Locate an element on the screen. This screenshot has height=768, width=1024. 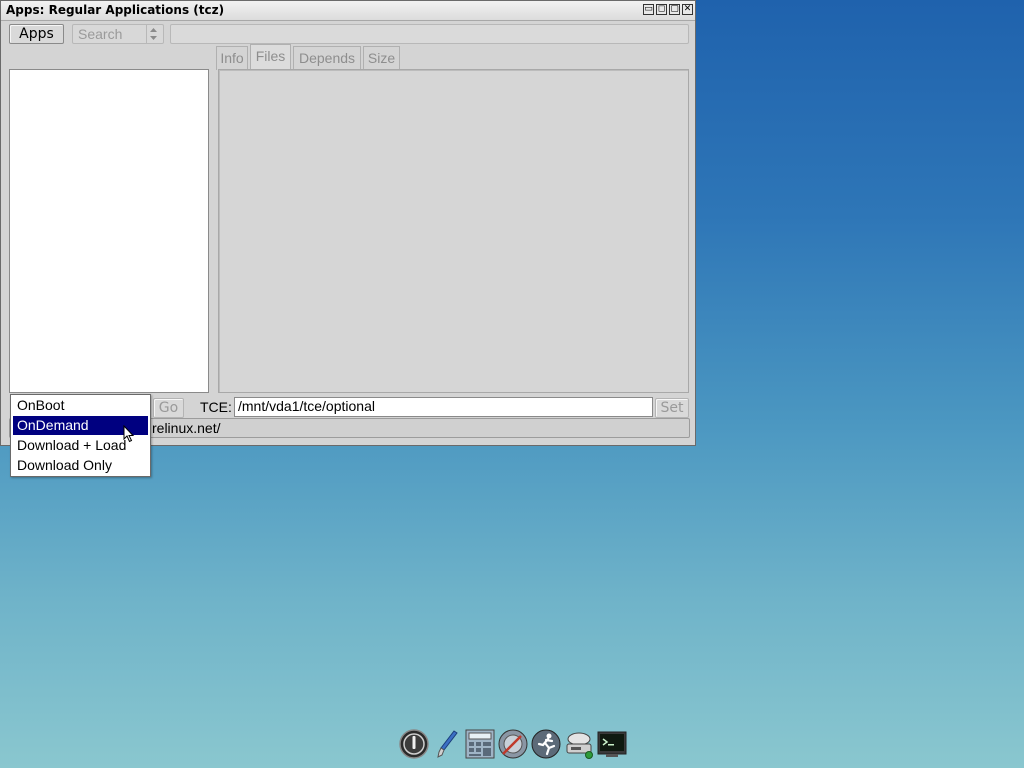
power-icon is located at coordinates (414, 744).